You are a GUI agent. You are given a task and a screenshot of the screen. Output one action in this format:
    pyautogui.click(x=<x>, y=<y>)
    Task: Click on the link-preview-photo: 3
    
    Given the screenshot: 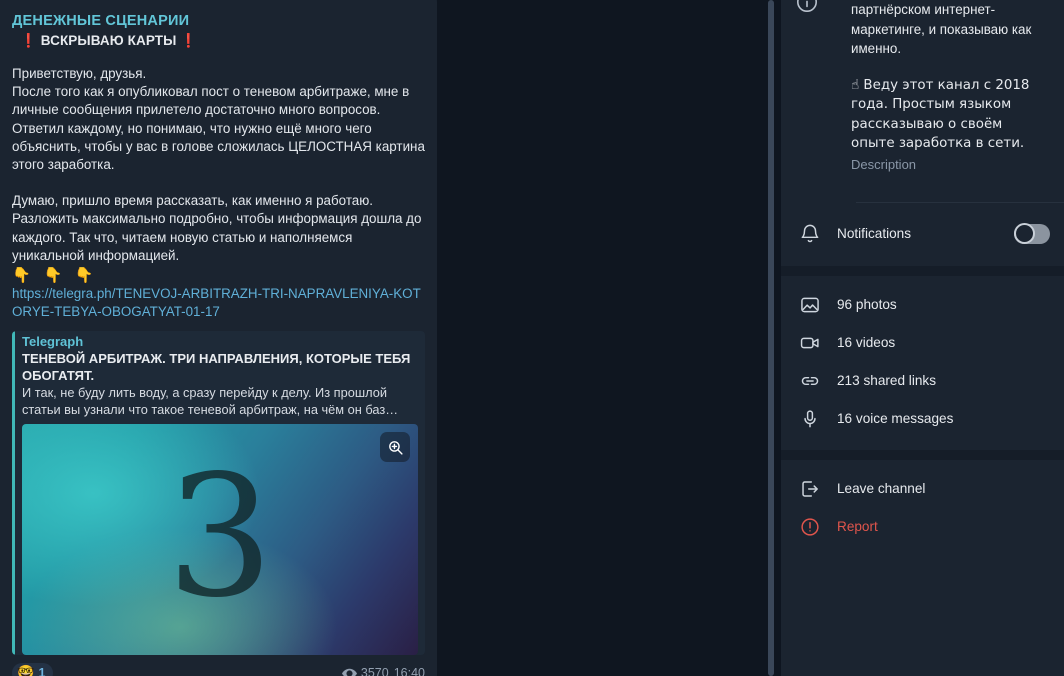 What is the action you would take?
    pyautogui.click(x=220, y=540)
    